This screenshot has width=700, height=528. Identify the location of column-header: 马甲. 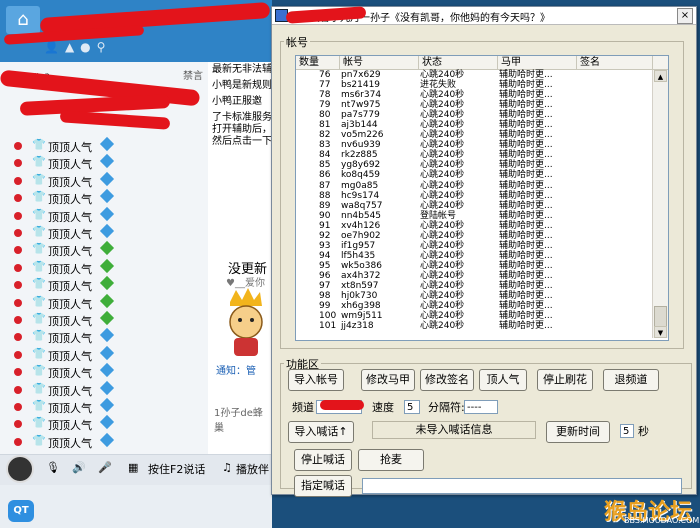
(537, 62).